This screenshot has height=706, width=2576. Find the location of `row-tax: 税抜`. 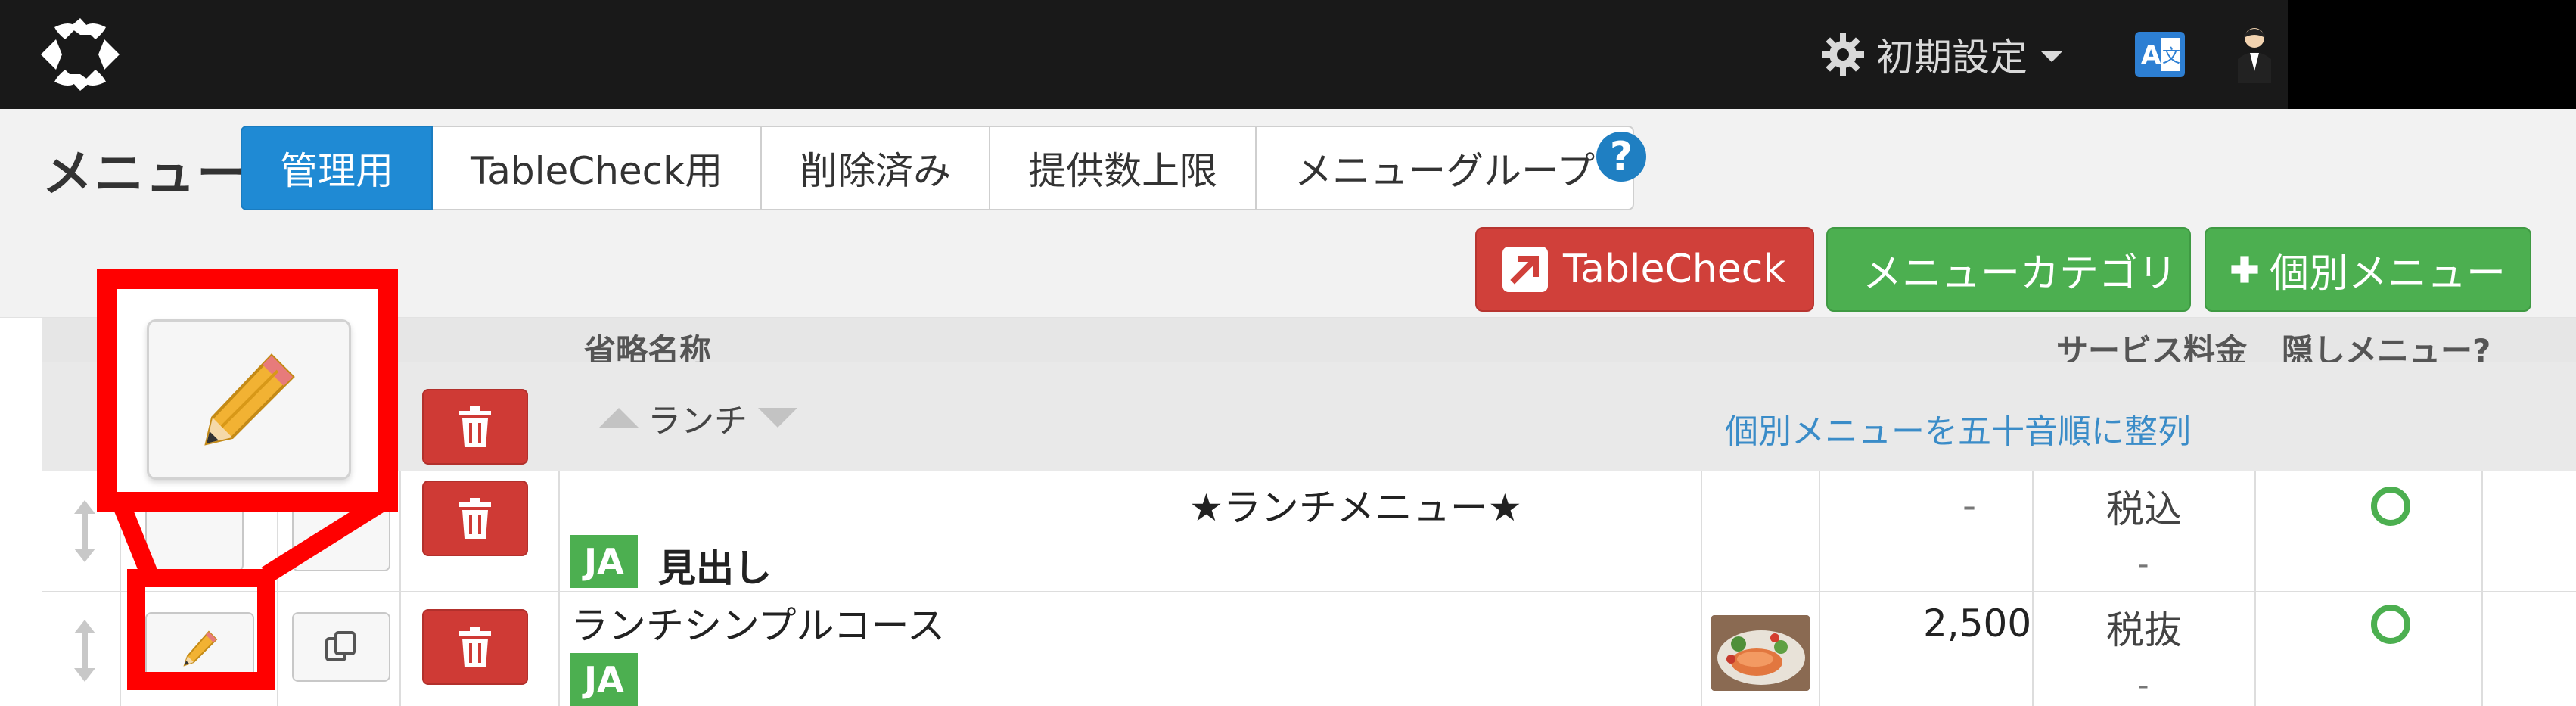

row-tax: 税抜 is located at coordinates (2144, 630).